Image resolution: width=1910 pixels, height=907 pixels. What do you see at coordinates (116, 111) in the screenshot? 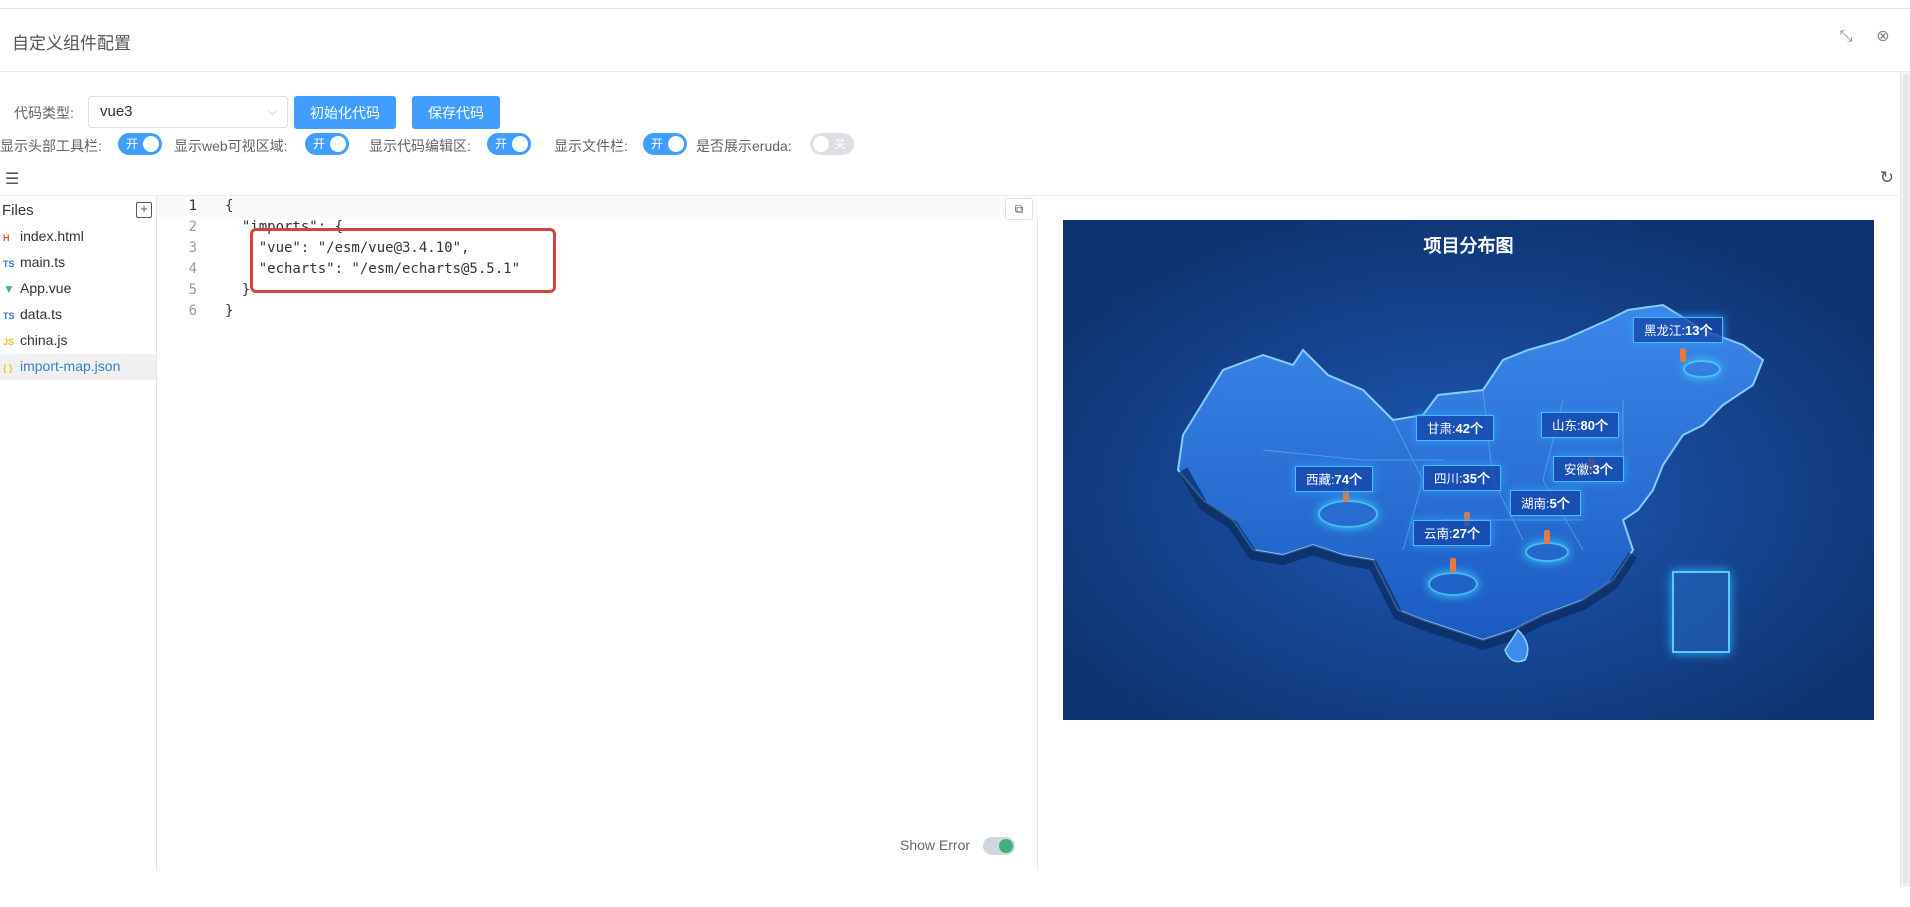
I see `code-type-value: vue3` at bounding box center [116, 111].